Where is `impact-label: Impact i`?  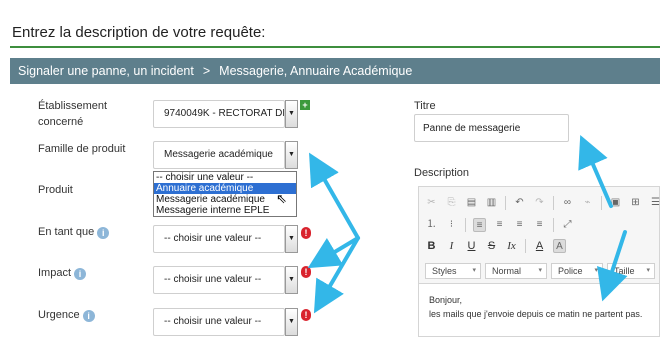 impact-label: Impact i is located at coordinates (62, 273).